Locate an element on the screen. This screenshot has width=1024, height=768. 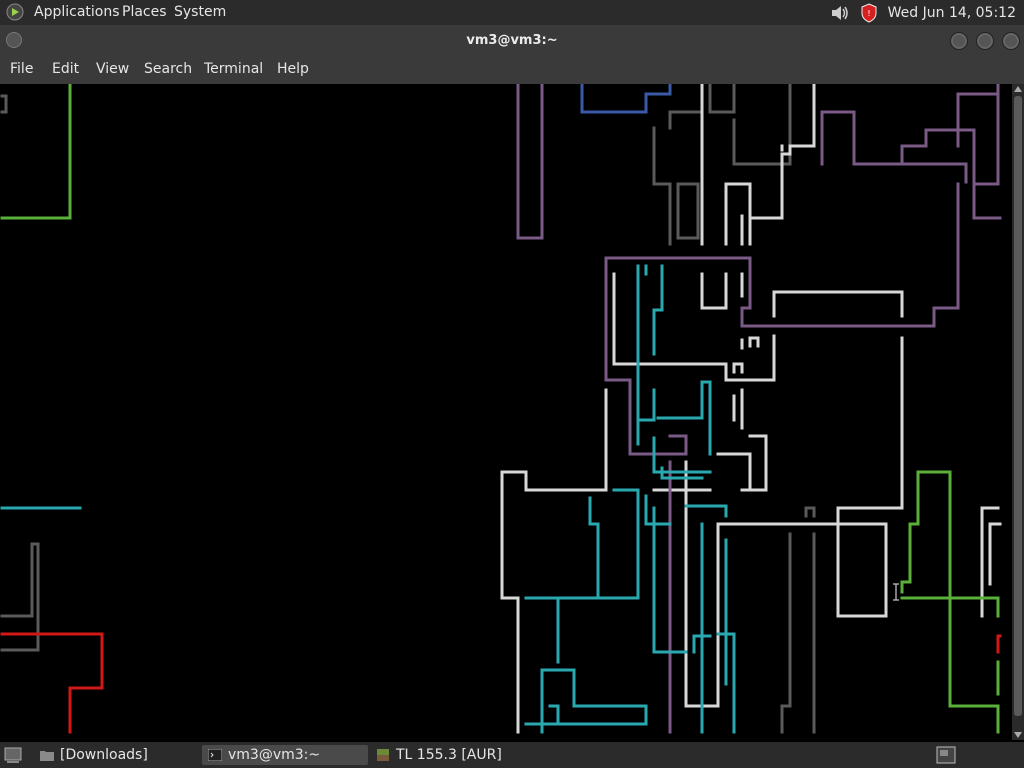
applications-menu: Applications is located at coordinates (77, 12).